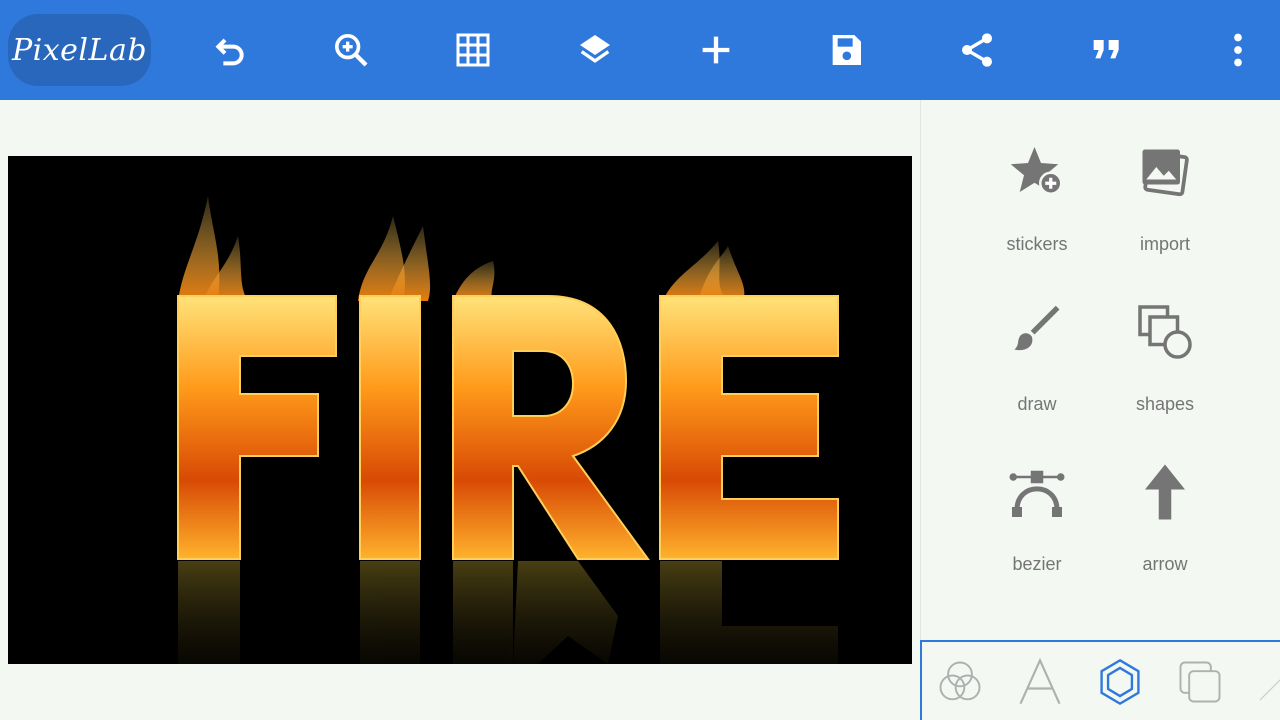 The height and width of the screenshot is (720, 1280). I want to click on sticker-add-icon, so click(1037, 172).